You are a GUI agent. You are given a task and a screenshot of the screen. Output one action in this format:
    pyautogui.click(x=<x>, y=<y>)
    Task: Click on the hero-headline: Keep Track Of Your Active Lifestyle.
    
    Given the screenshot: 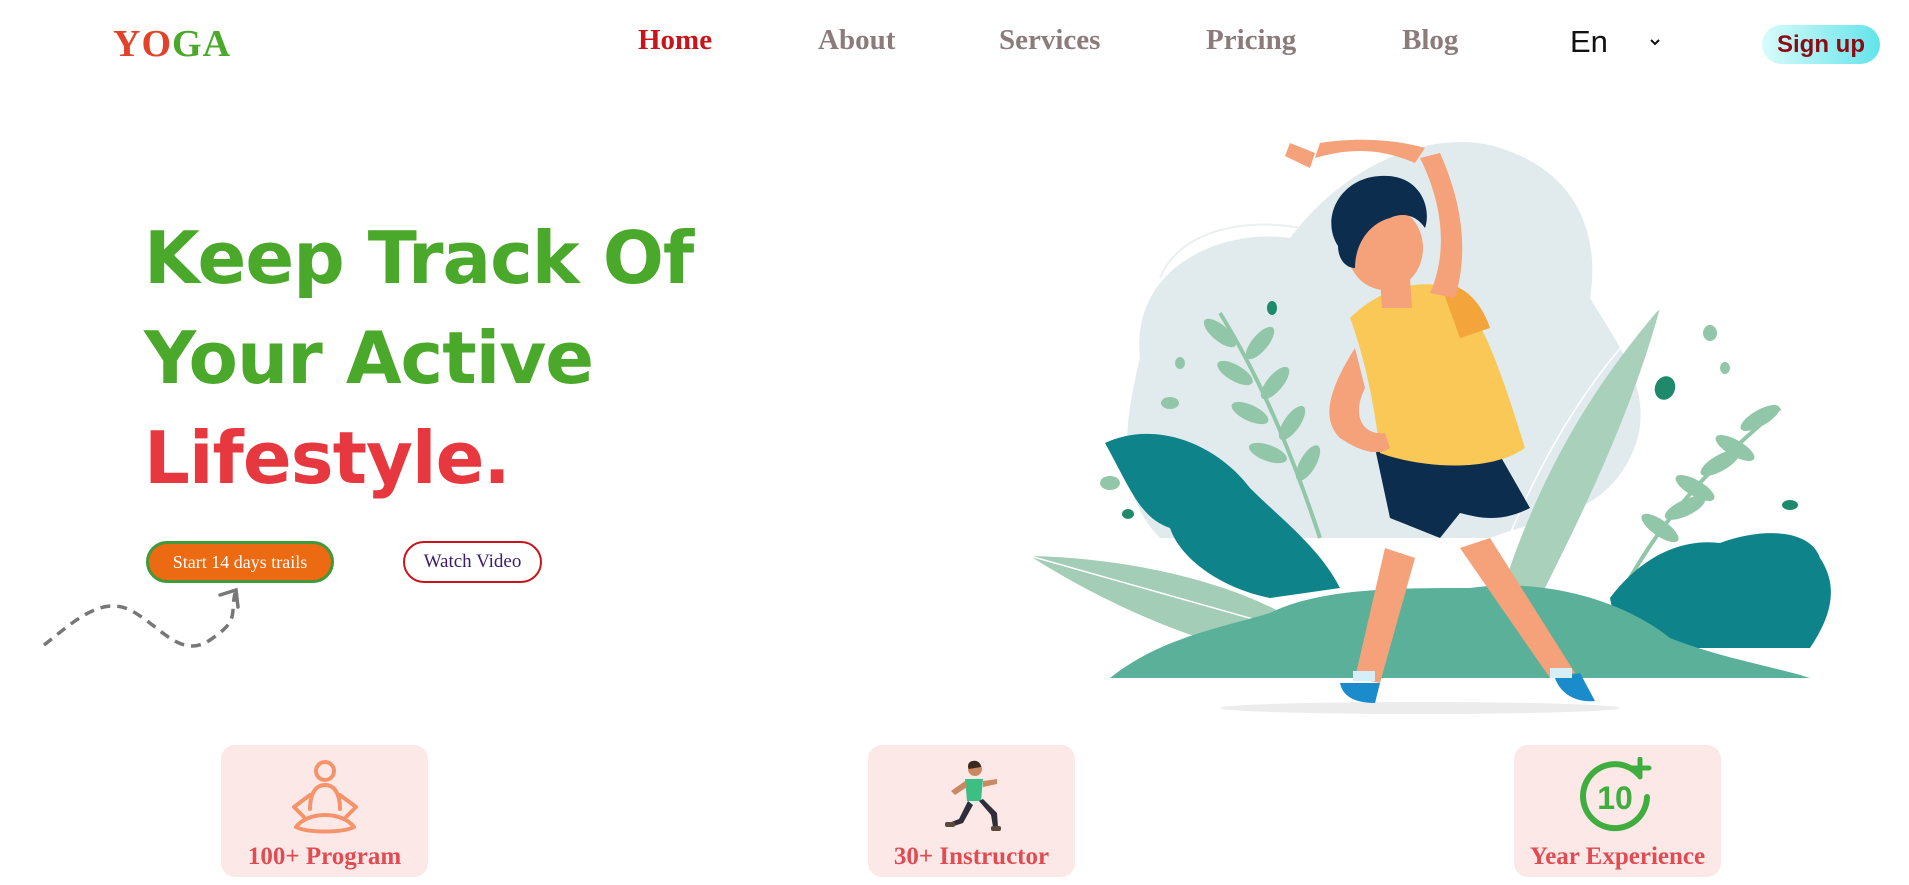 What is the action you would take?
    pyautogui.click(x=419, y=358)
    